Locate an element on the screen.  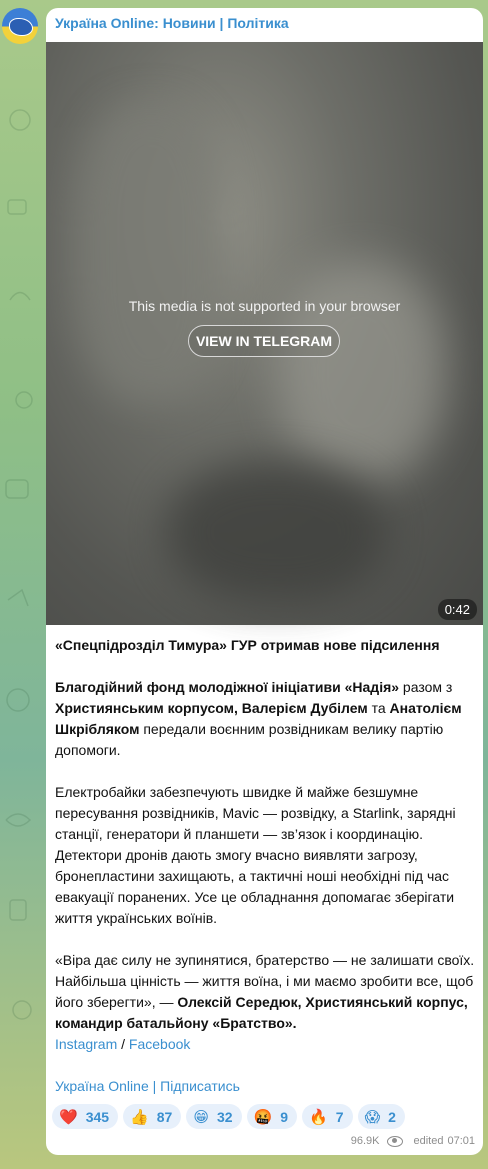
reaction-fire: 🔥 7 is located at coordinates (327, 1116).